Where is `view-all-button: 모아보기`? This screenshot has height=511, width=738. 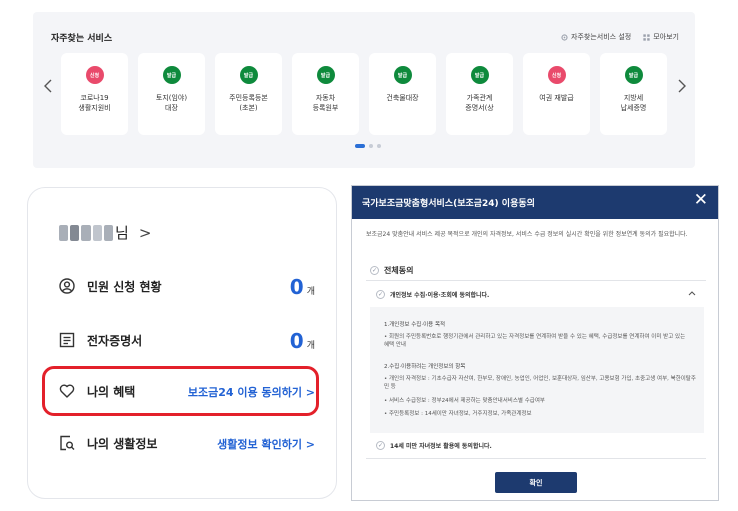
view-all-button: 모아보기 is located at coordinates (661, 37).